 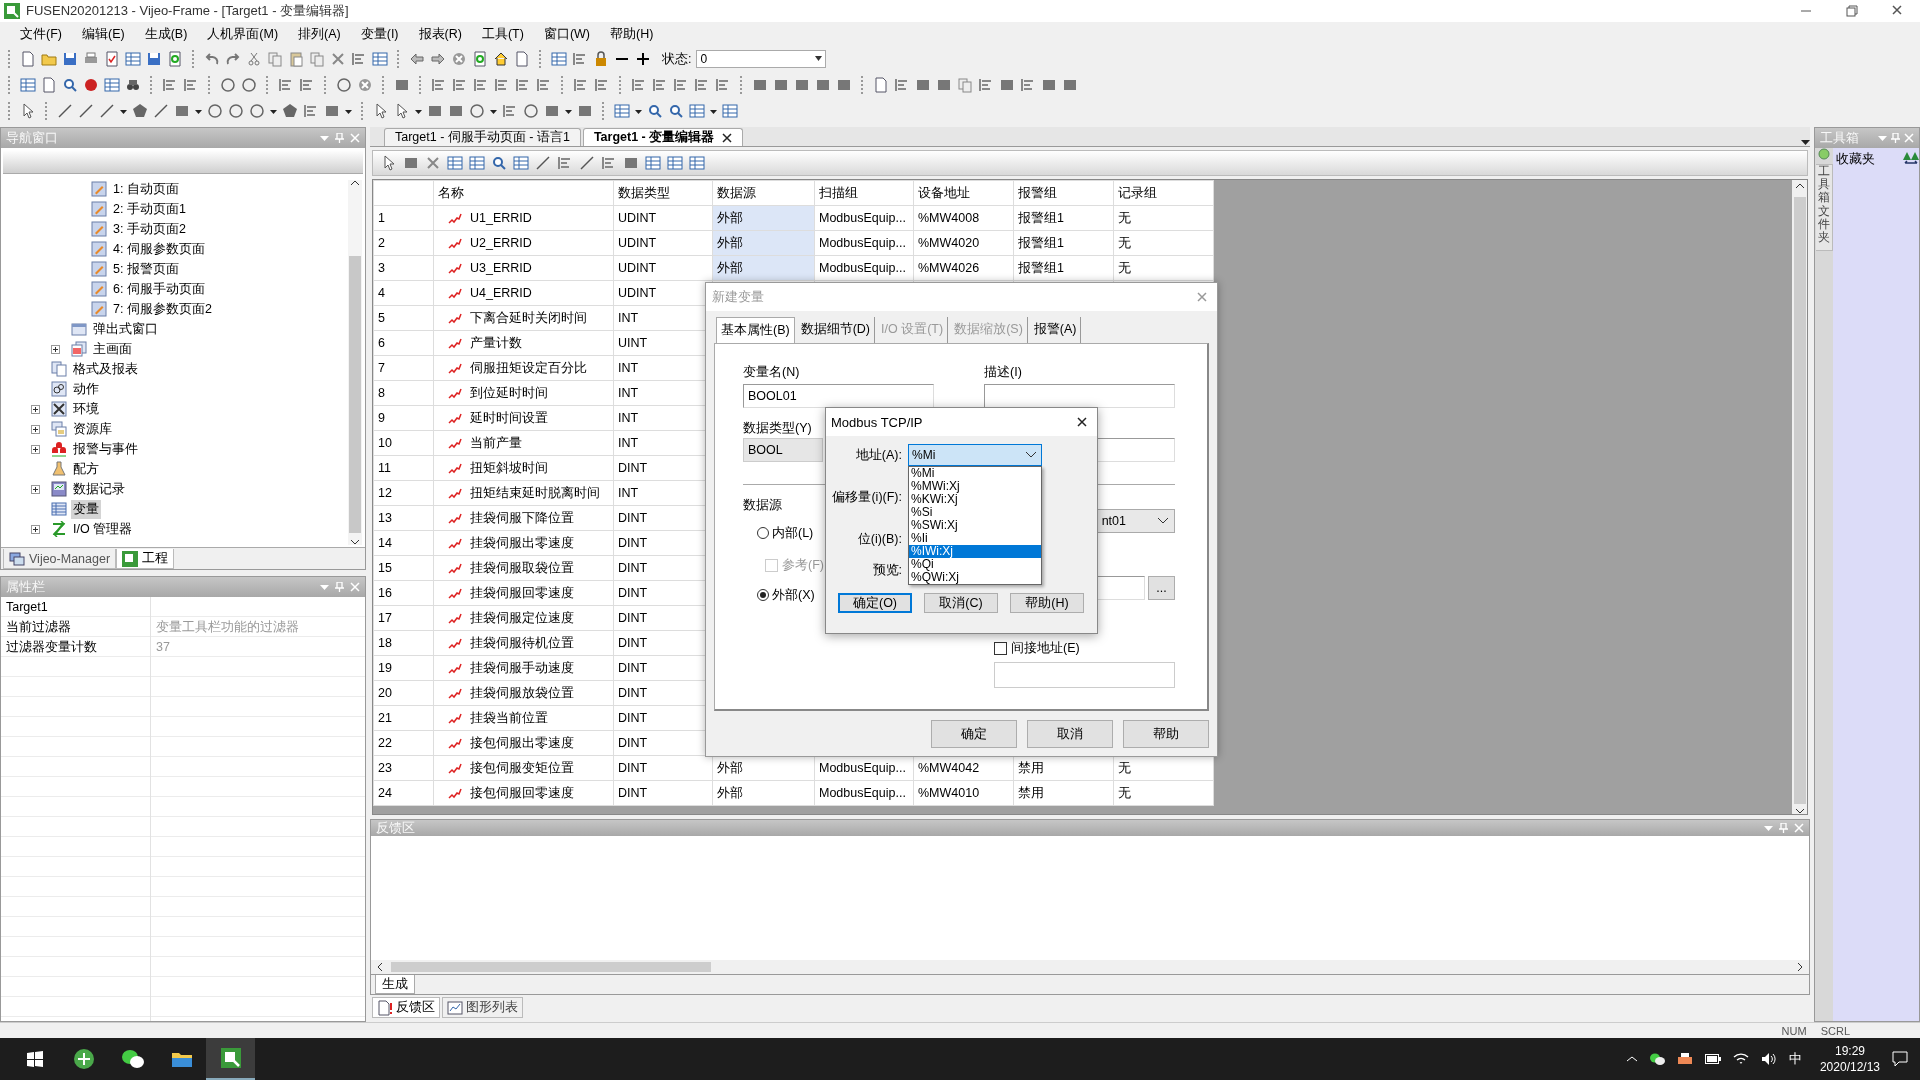 I want to click on cancel-button: 取消(C), so click(x=961, y=603).